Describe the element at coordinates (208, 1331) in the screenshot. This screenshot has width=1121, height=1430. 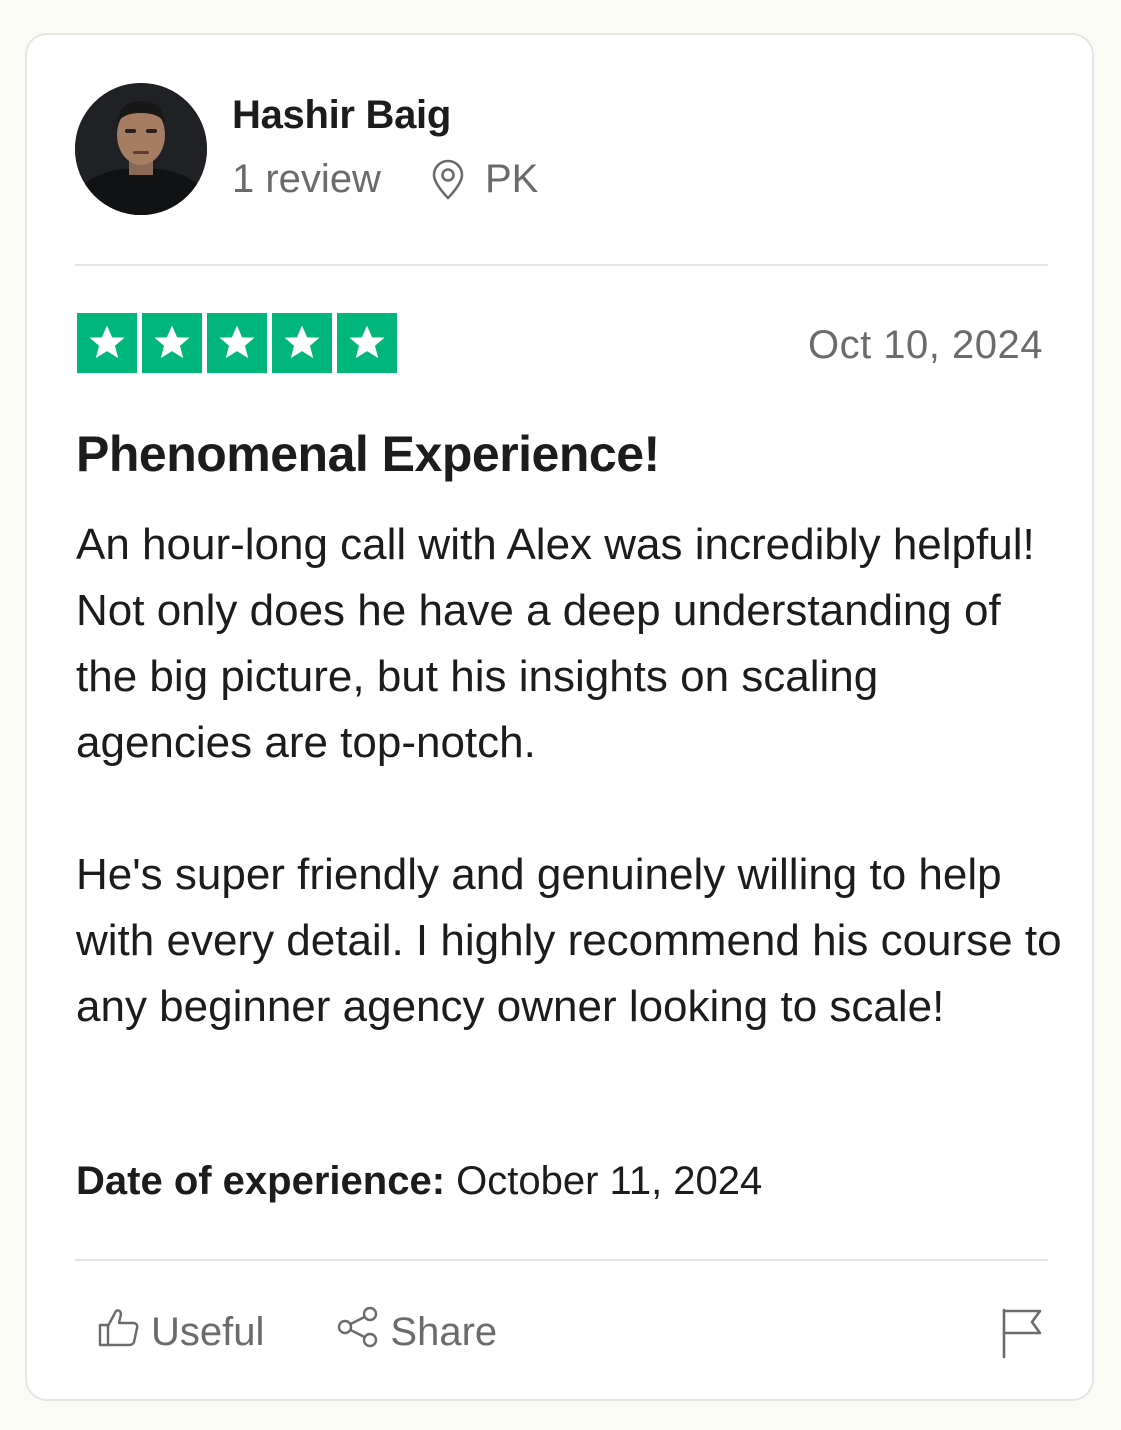
I see `useful-label: Useful` at that location.